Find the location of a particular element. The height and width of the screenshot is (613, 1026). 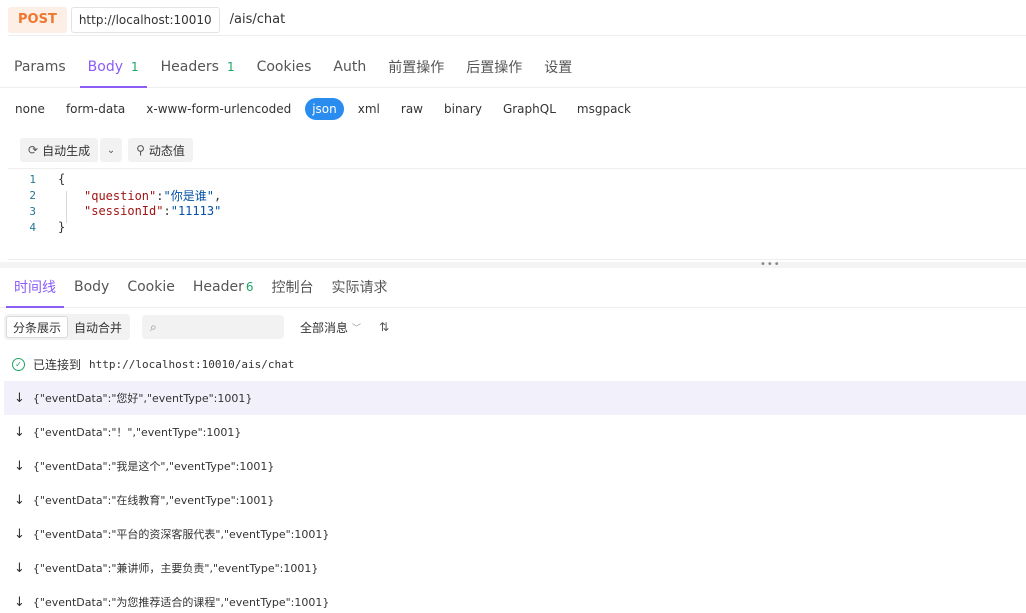

body-type-json: json is located at coordinates (324, 109).